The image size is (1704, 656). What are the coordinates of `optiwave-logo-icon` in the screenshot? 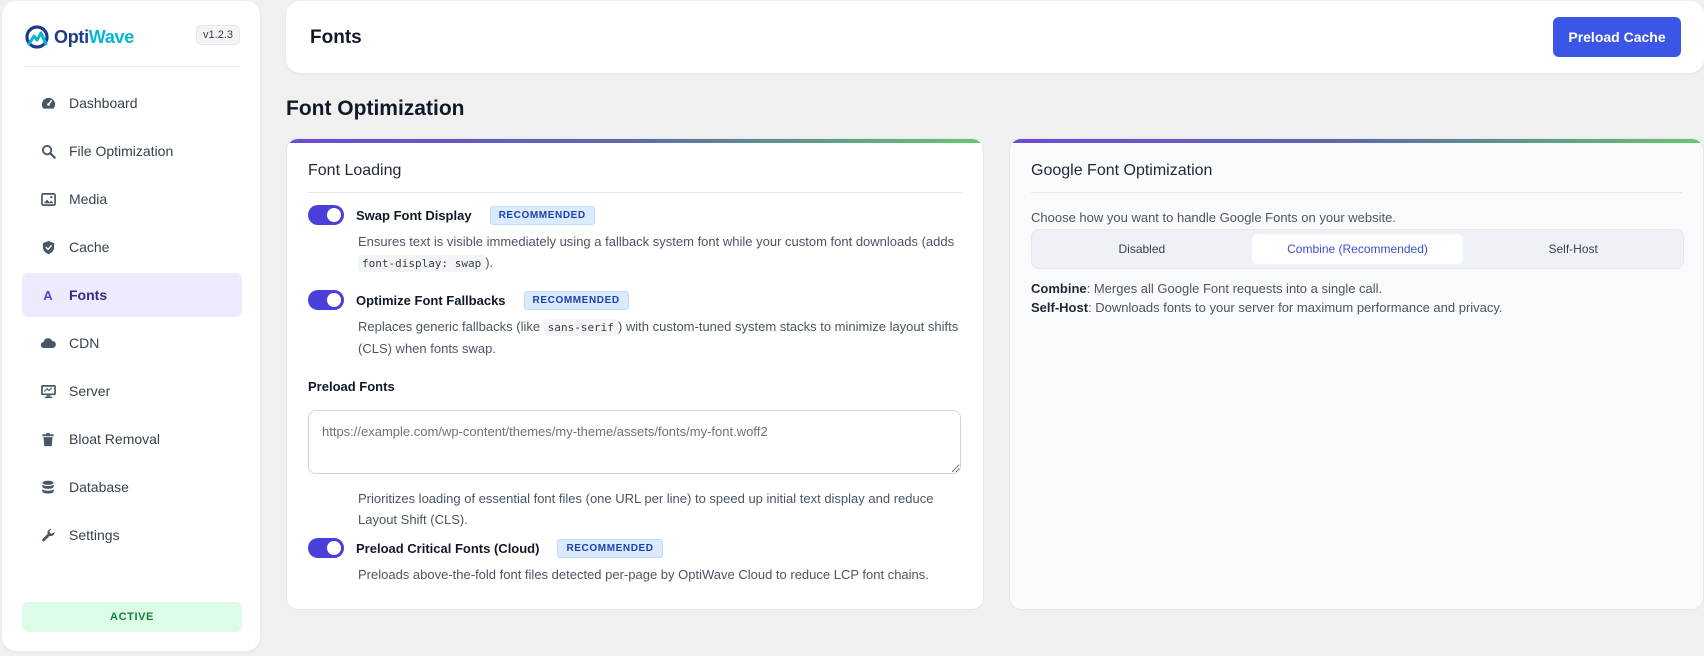 It's located at (37, 37).